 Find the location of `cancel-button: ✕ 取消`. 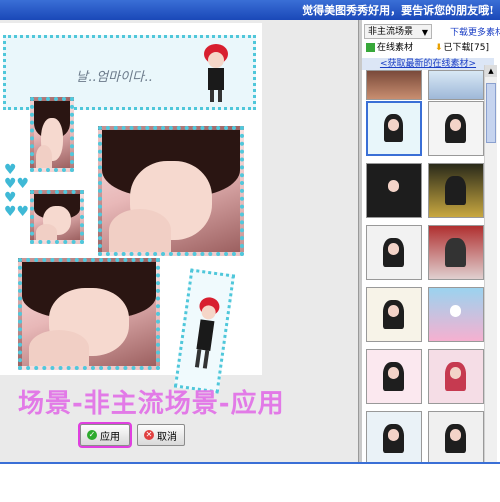

cancel-button: ✕ 取消 is located at coordinates (161, 435).